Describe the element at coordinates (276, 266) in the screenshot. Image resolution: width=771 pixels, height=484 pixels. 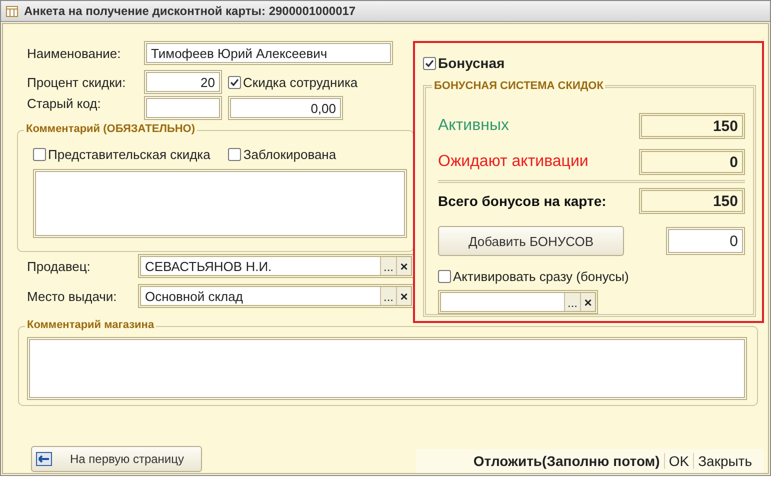
I see `seller-field: СЕВАСТЬЯНОВ Н.И. ... ×` at that location.